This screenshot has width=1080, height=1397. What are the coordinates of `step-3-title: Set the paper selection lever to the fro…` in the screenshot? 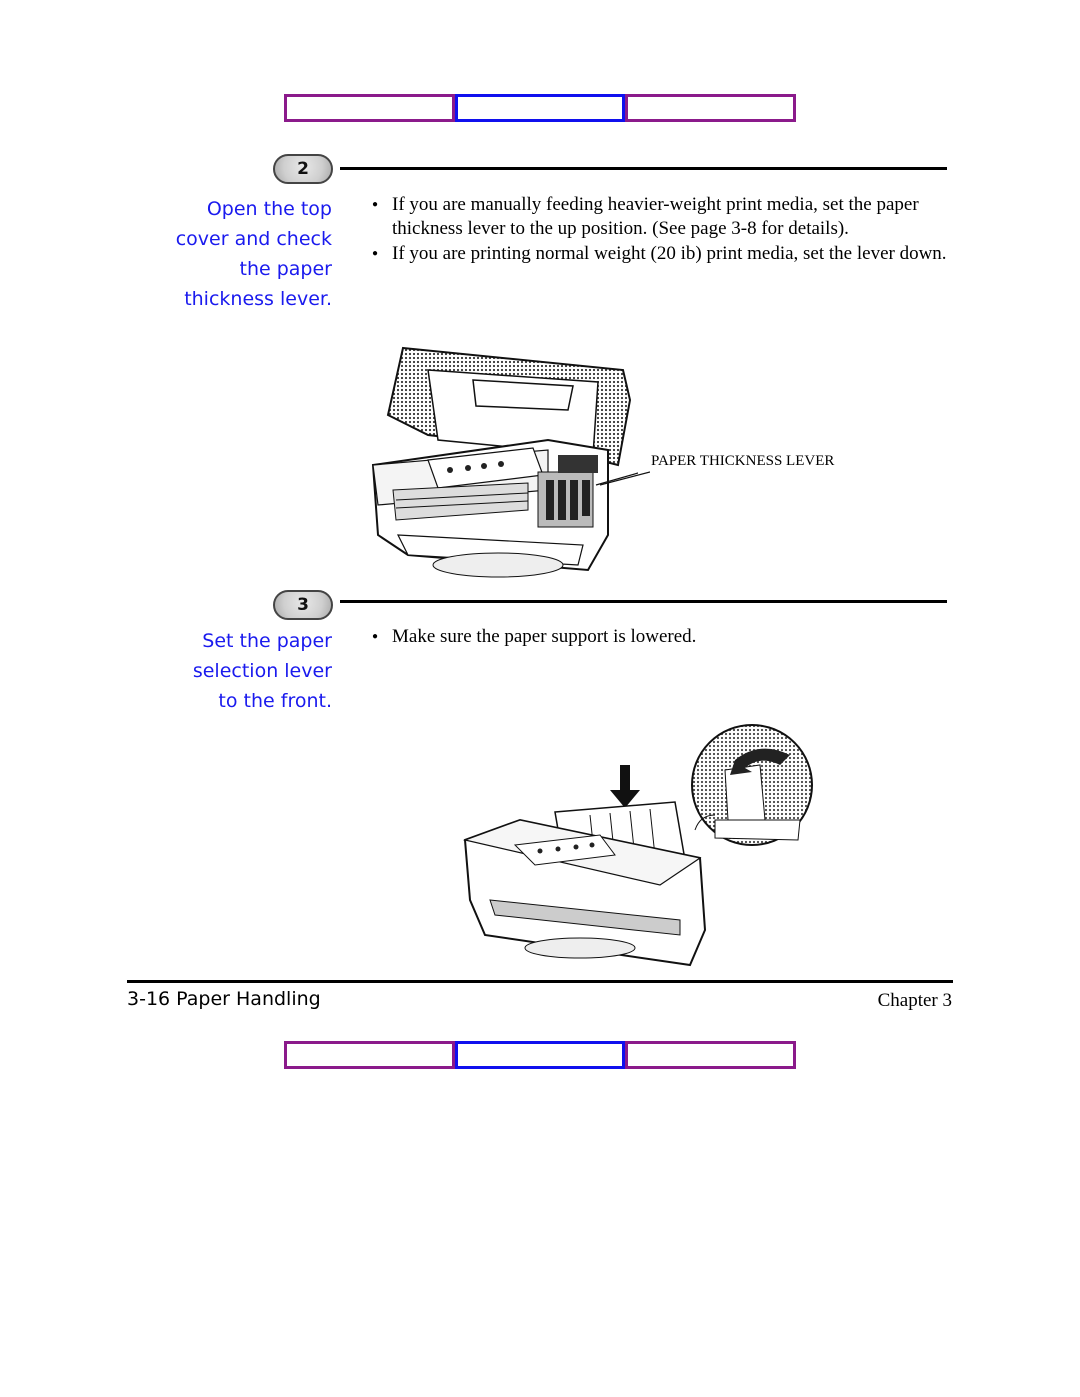 It's located at (262, 671).